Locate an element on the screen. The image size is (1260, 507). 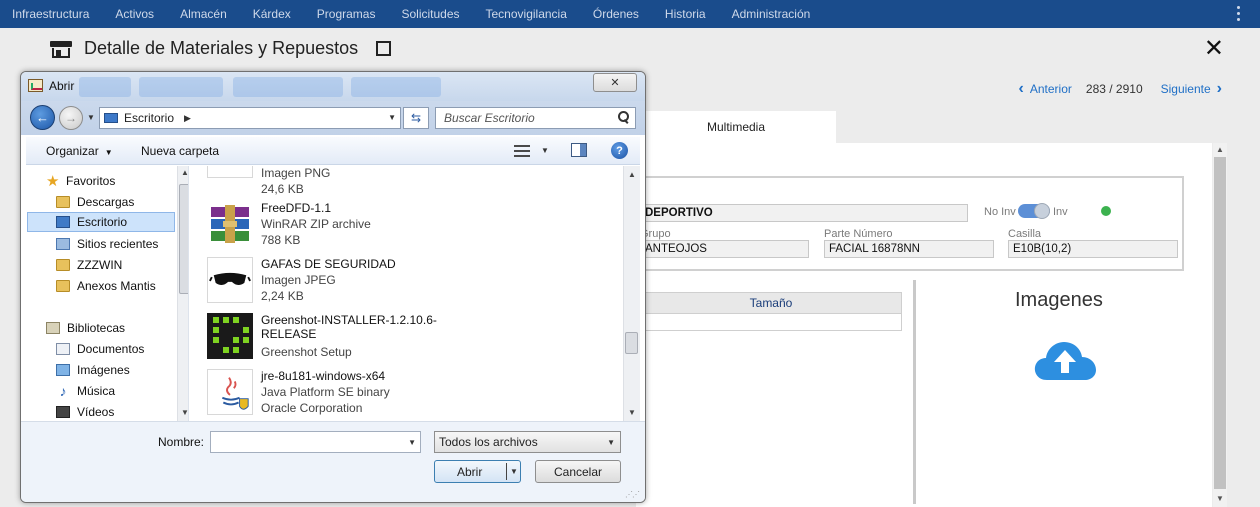
paint-icon is located at coordinates (35, 85).